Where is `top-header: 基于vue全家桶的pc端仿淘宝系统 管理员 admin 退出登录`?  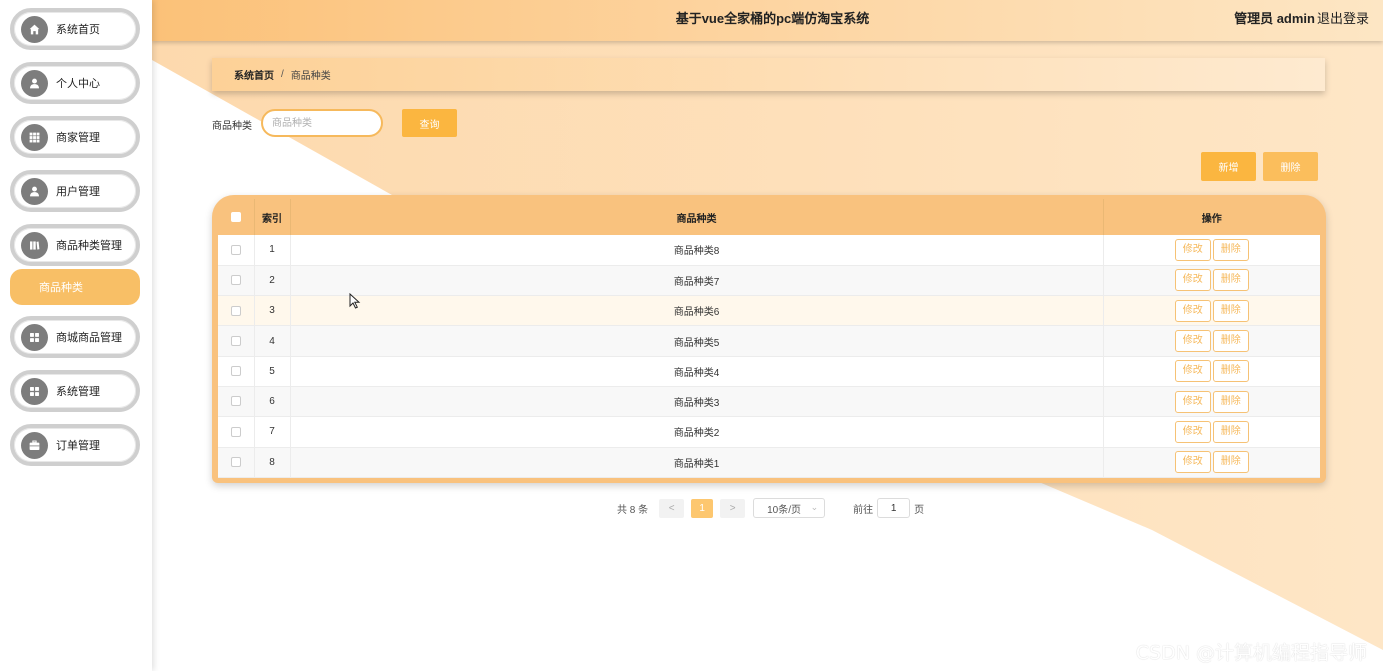
top-header: 基于vue全家桶的pc端仿淘宝系统 管理员 admin 退出登录 is located at coordinates (767, 20).